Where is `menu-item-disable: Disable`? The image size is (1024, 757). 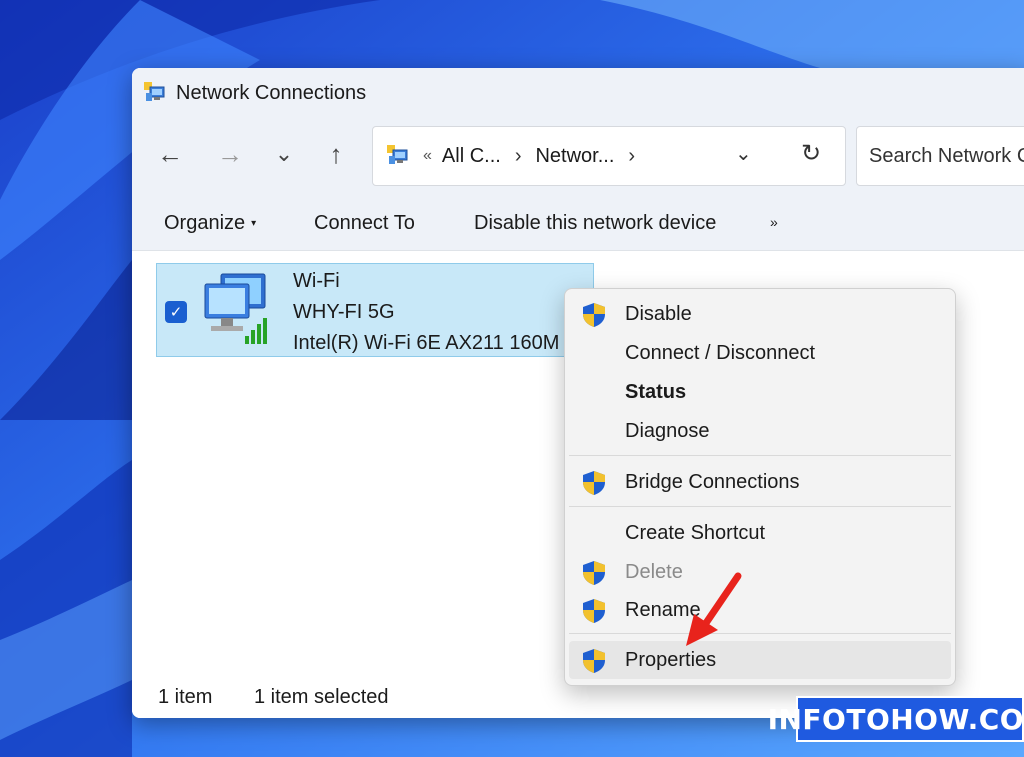
menu-item-disable: Disable is located at coordinates (760, 314).